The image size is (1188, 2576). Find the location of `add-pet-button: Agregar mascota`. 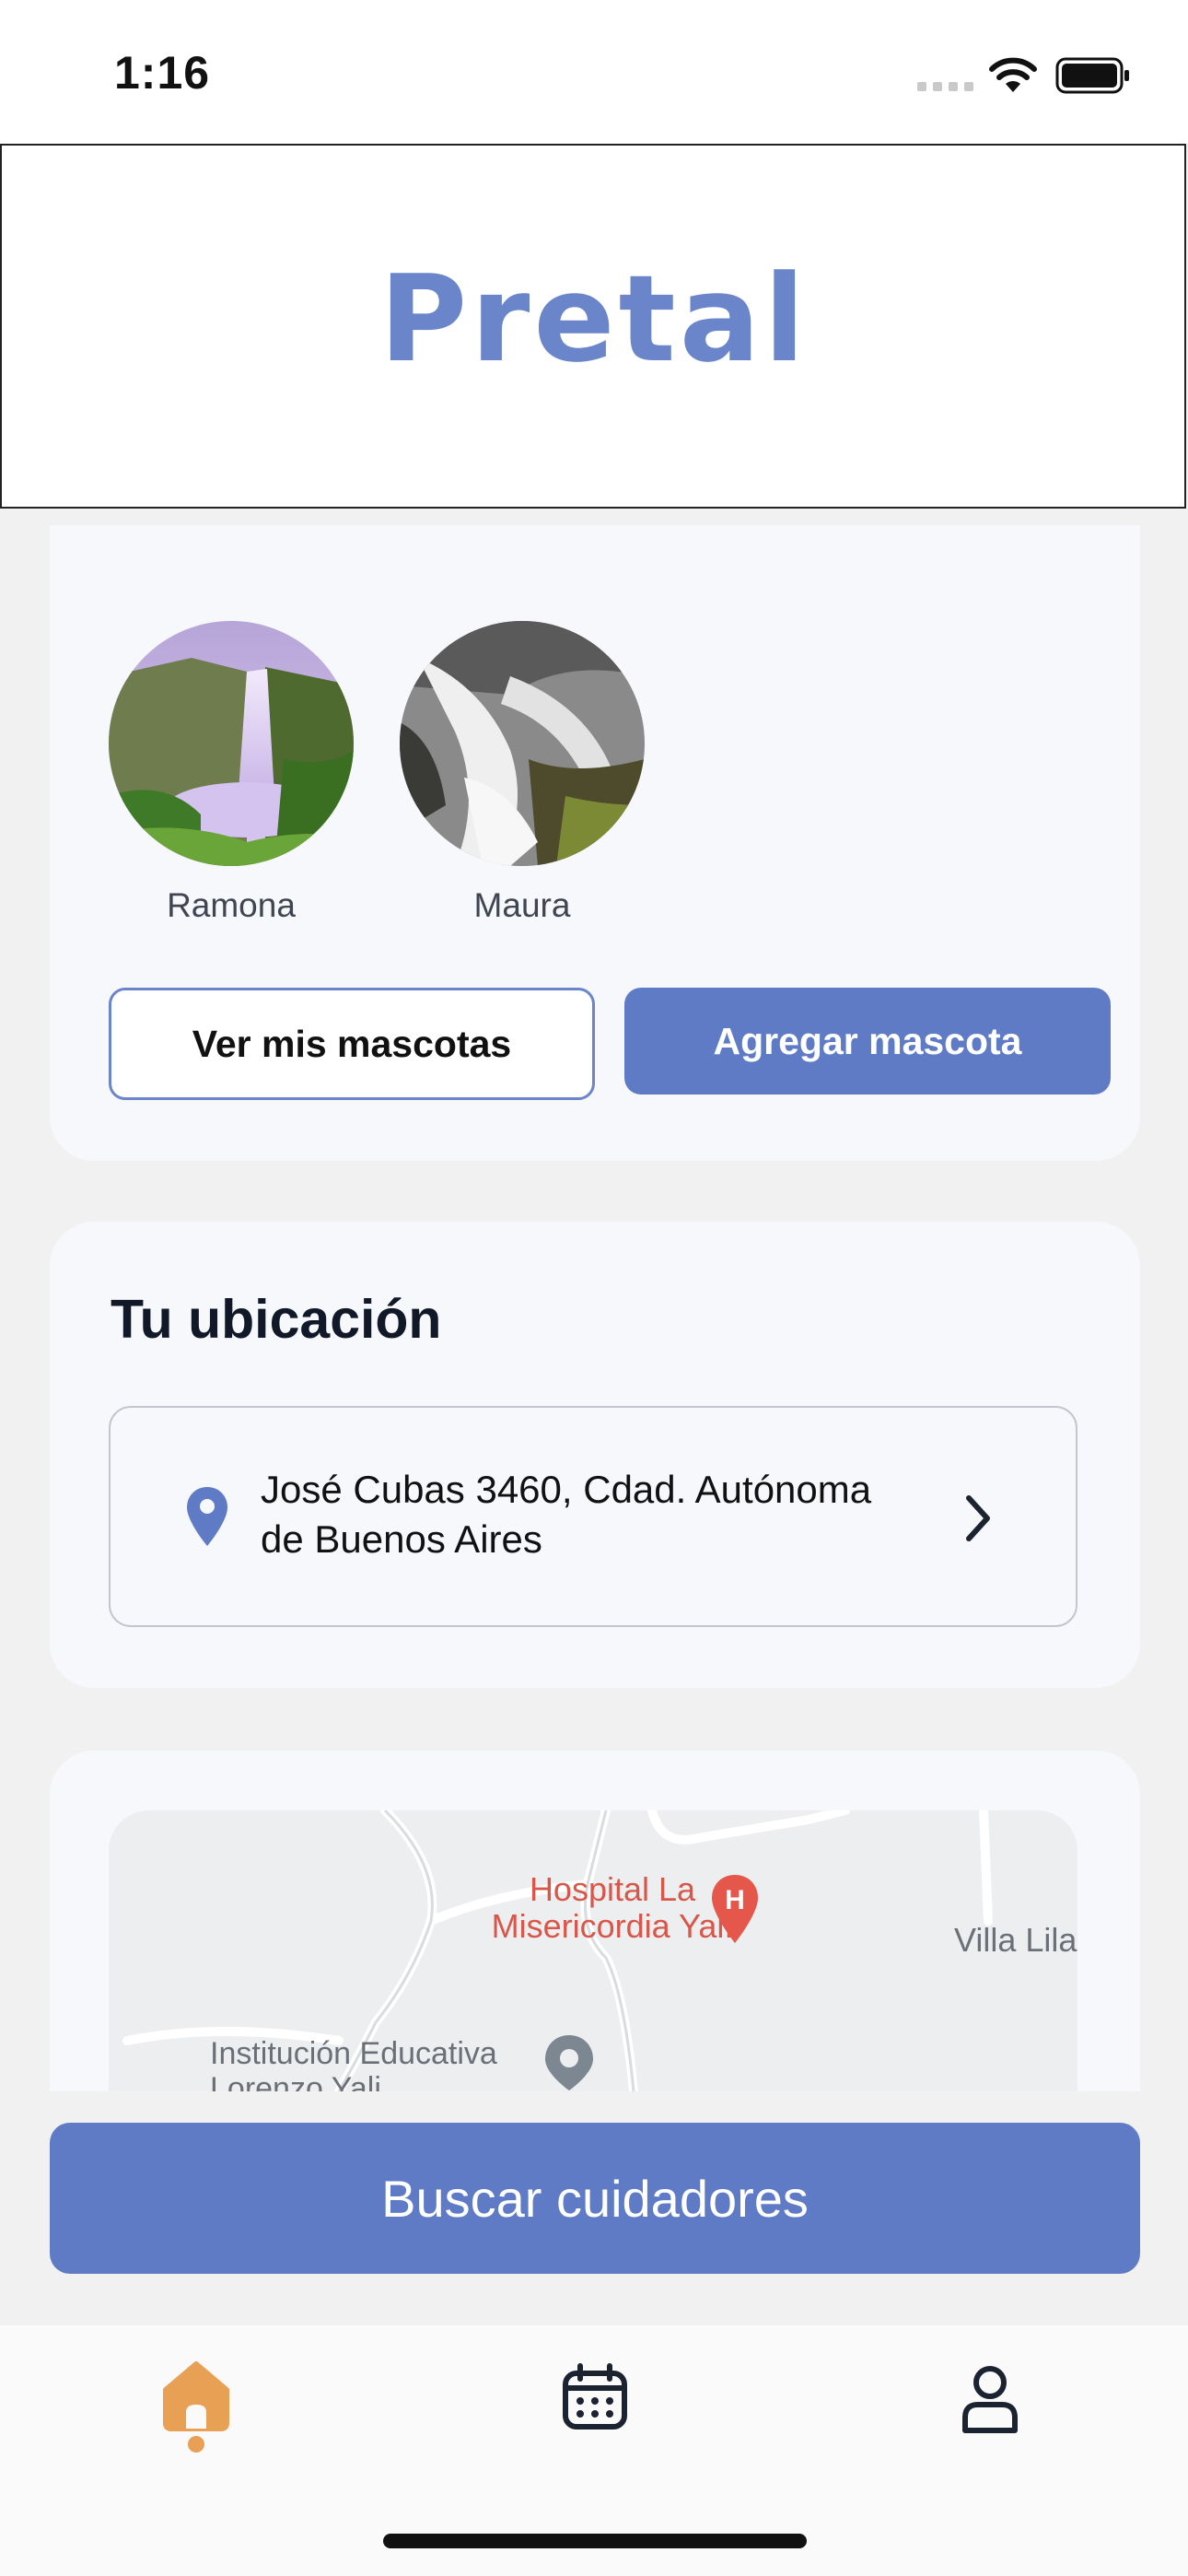

add-pet-button: Agregar mascota is located at coordinates (867, 1041).